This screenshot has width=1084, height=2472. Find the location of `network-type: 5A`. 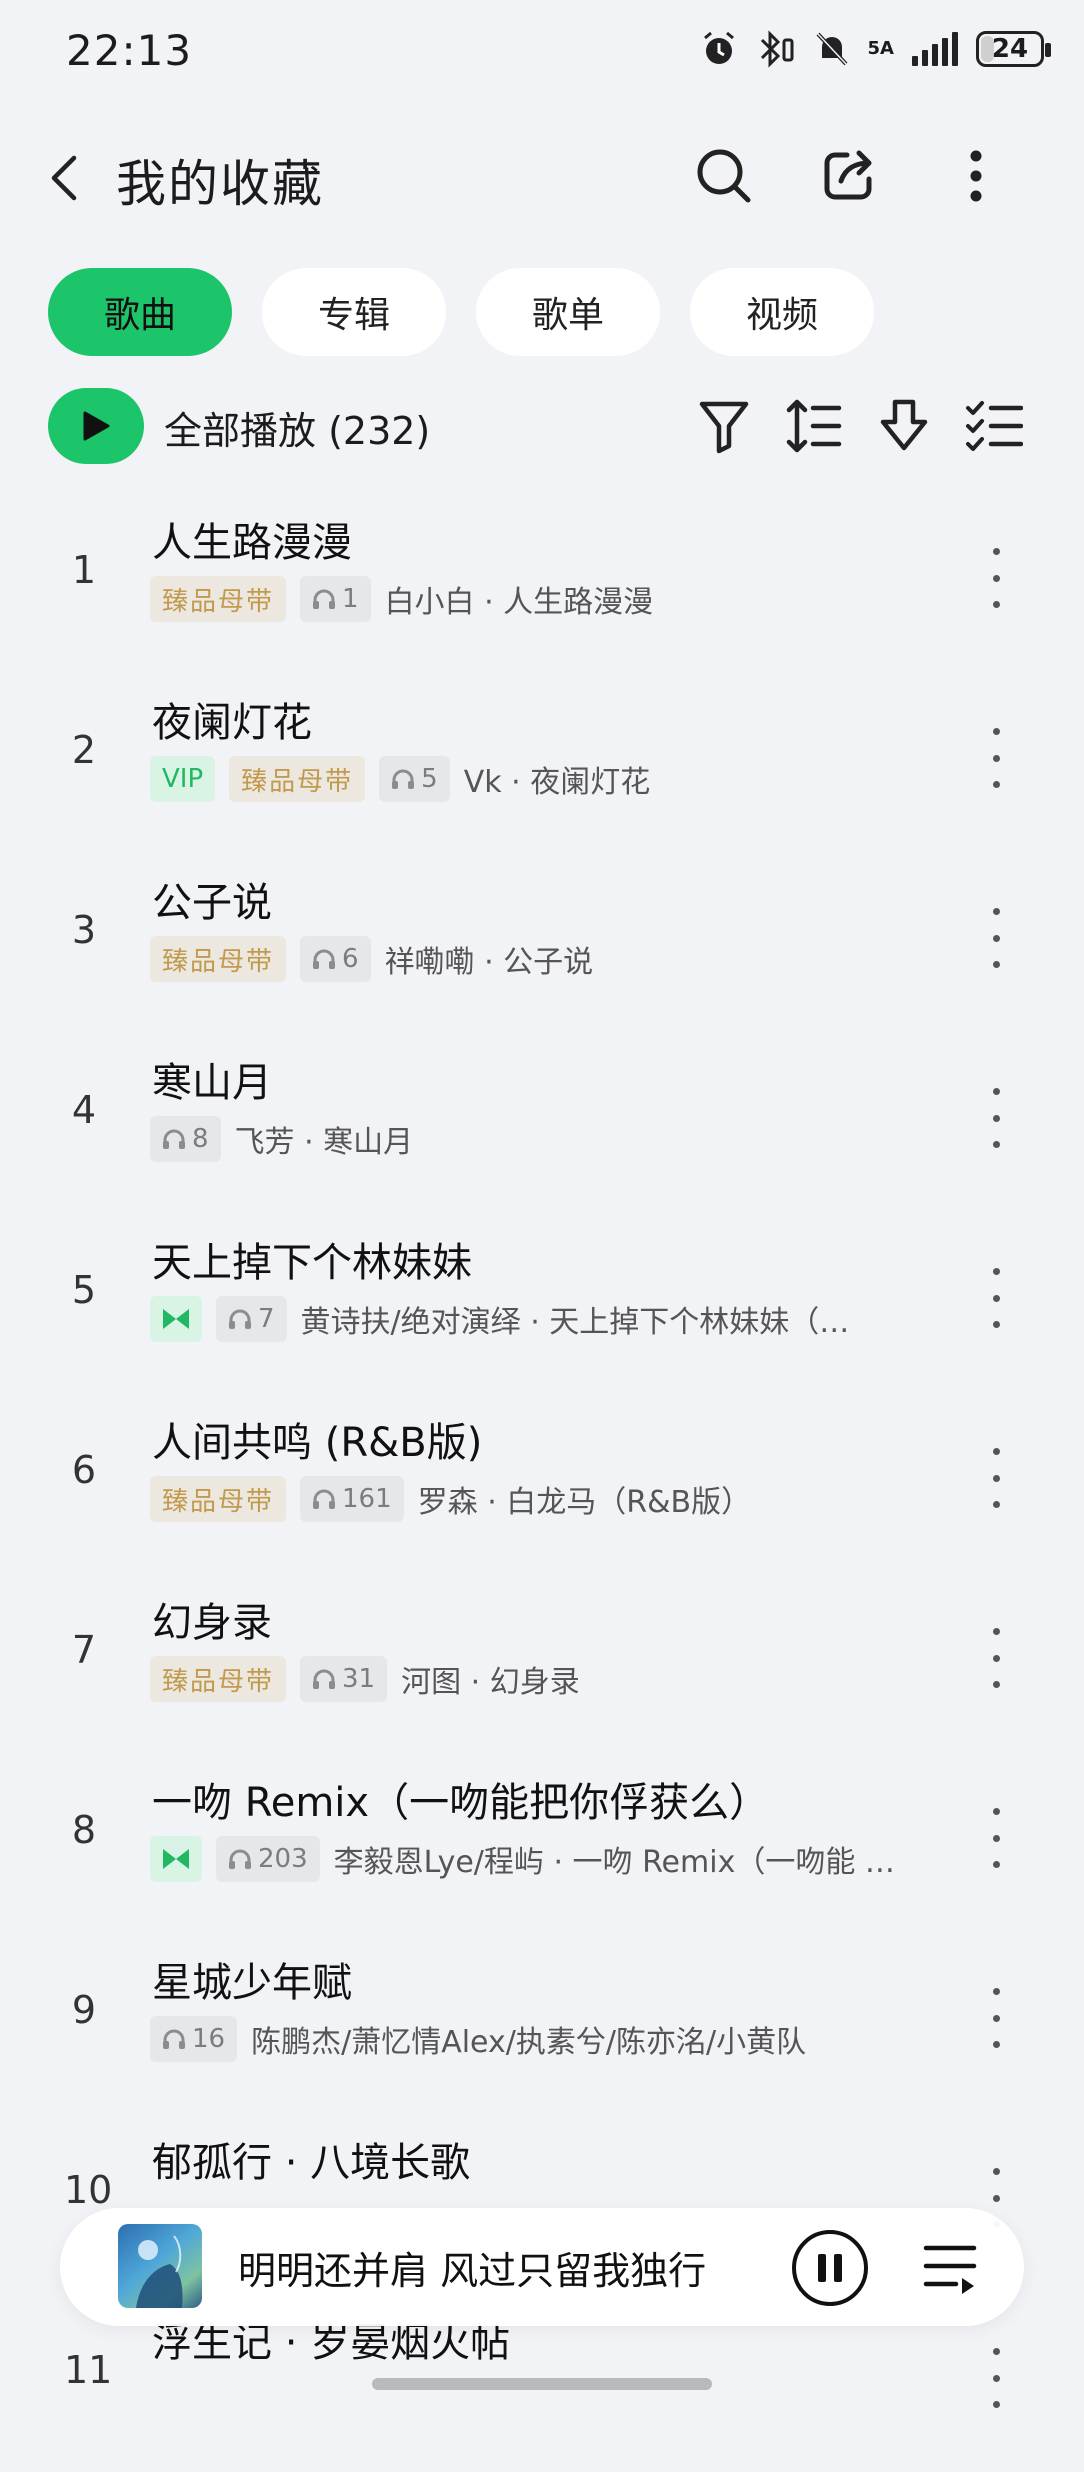

network-type: 5A is located at coordinates (880, 48).